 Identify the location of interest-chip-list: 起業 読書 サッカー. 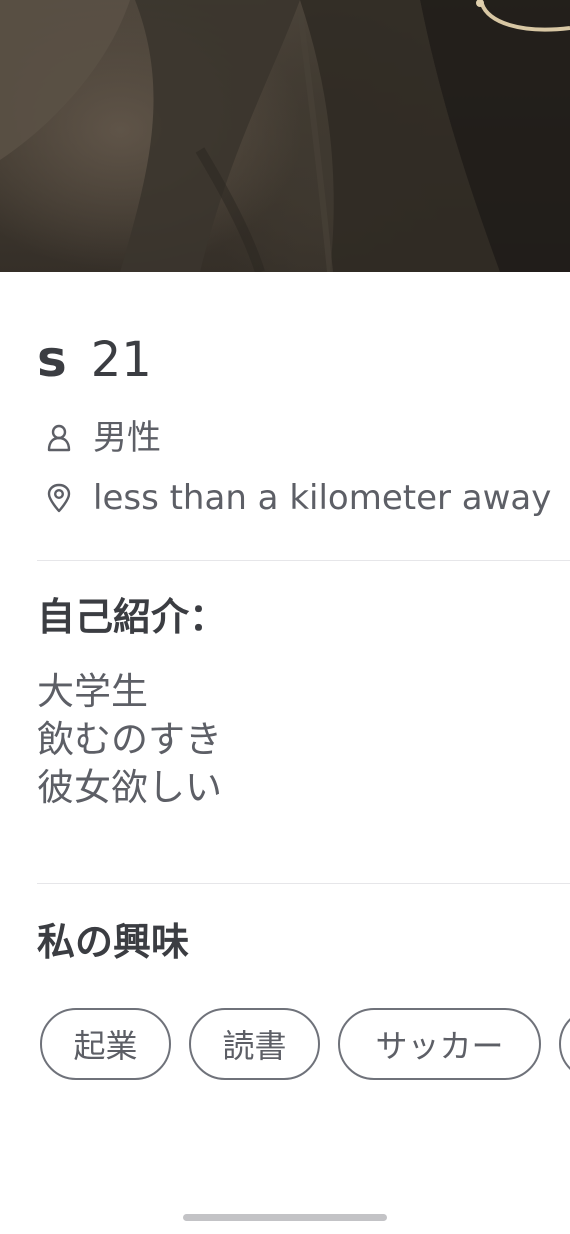
(305, 1044).